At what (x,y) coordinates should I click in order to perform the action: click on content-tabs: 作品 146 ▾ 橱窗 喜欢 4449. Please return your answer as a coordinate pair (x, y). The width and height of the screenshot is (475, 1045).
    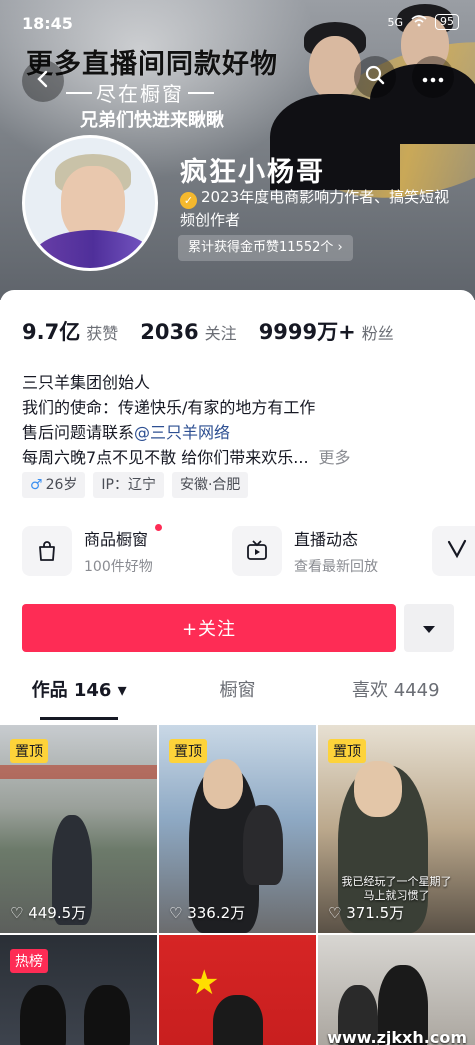
    Looking at the image, I should click on (237, 698).